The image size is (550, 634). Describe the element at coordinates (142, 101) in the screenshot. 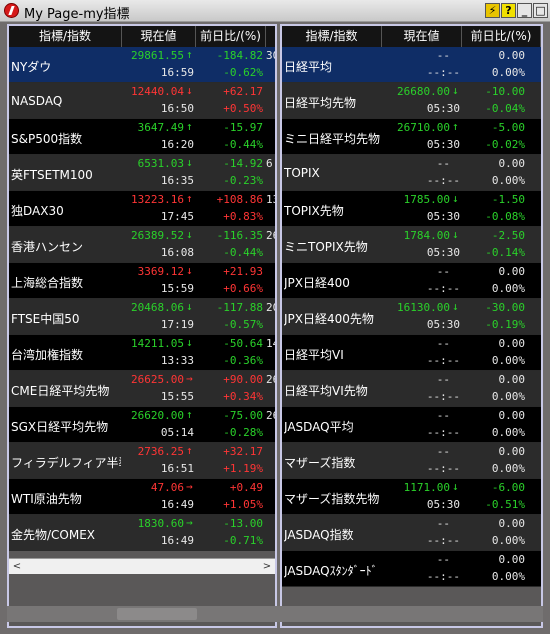

I see `table-row: NASDAQ 12440.04 ↓ 16:50 +62.17 +0.50%` at that location.